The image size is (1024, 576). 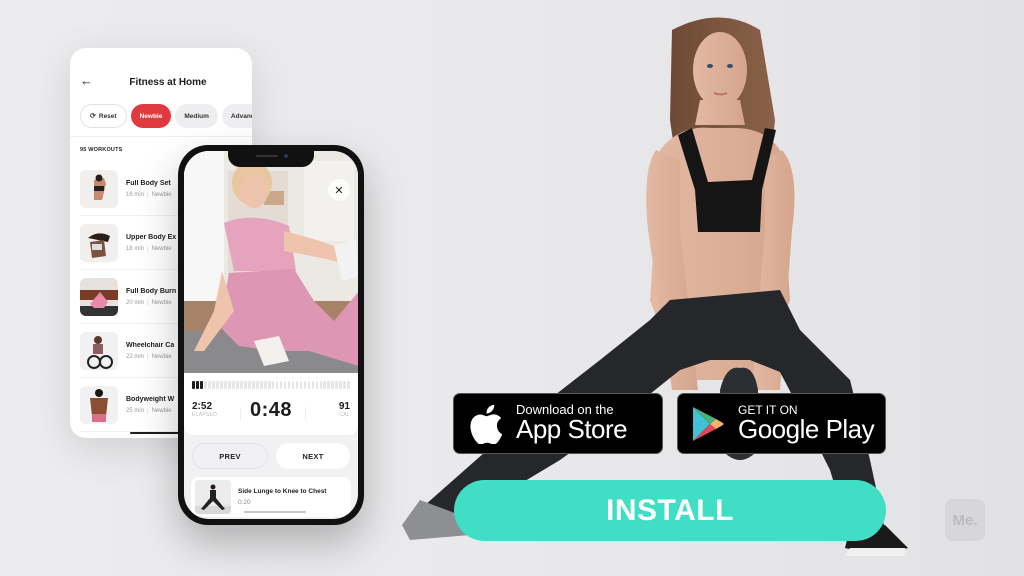 What do you see at coordinates (148, 183) in the screenshot?
I see `workout-name: Full Body Set` at bounding box center [148, 183].